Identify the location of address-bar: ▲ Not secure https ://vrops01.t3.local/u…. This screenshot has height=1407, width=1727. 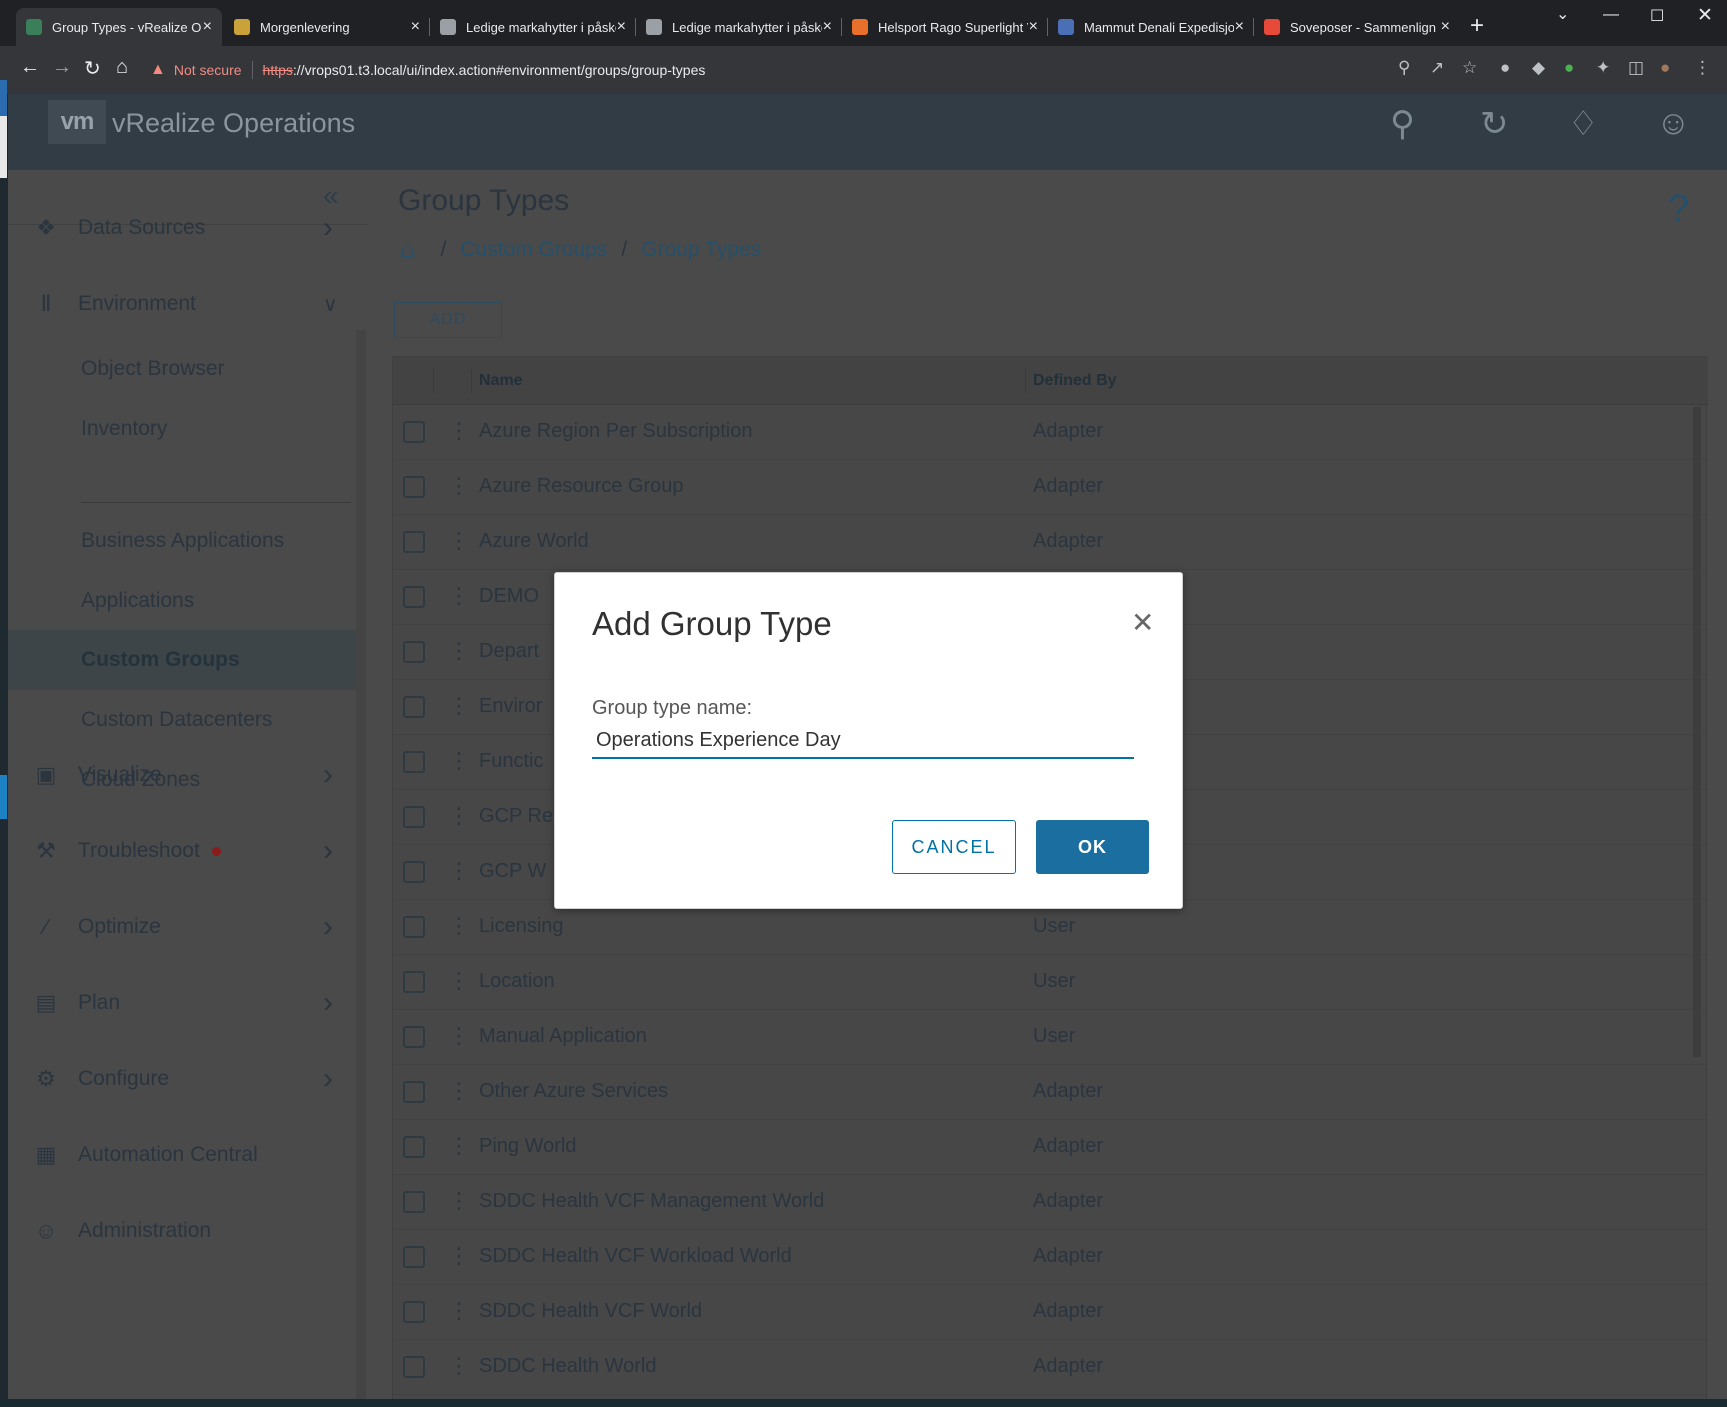
(816, 70).